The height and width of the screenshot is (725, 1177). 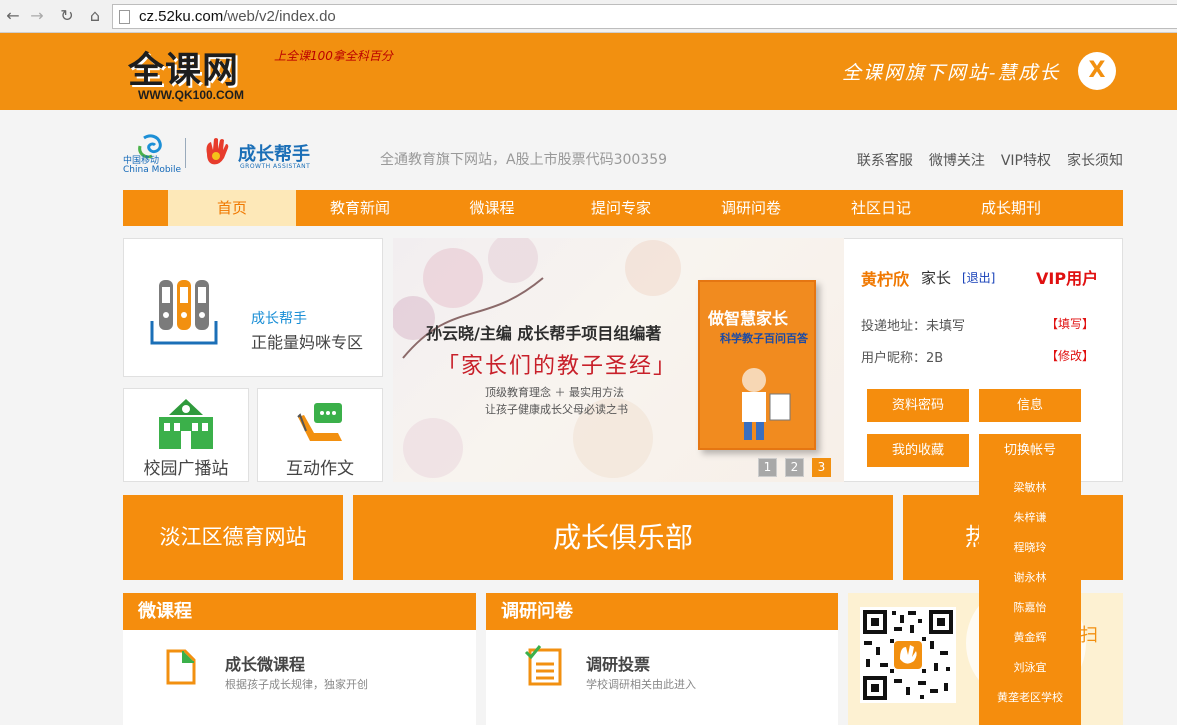 What do you see at coordinates (307, 342) in the screenshot?
I see `feature-subtitle: 正能量妈咪专区` at bounding box center [307, 342].